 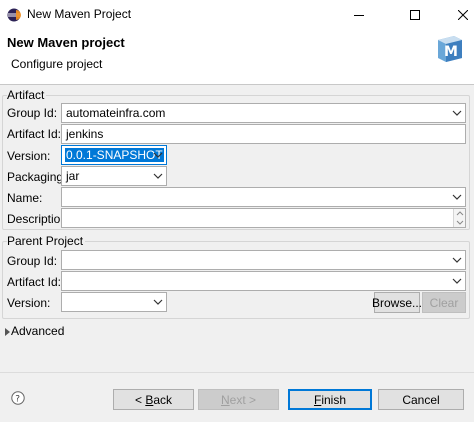 What do you see at coordinates (330, 399) in the screenshot?
I see `finish-button: Finish` at bounding box center [330, 399].